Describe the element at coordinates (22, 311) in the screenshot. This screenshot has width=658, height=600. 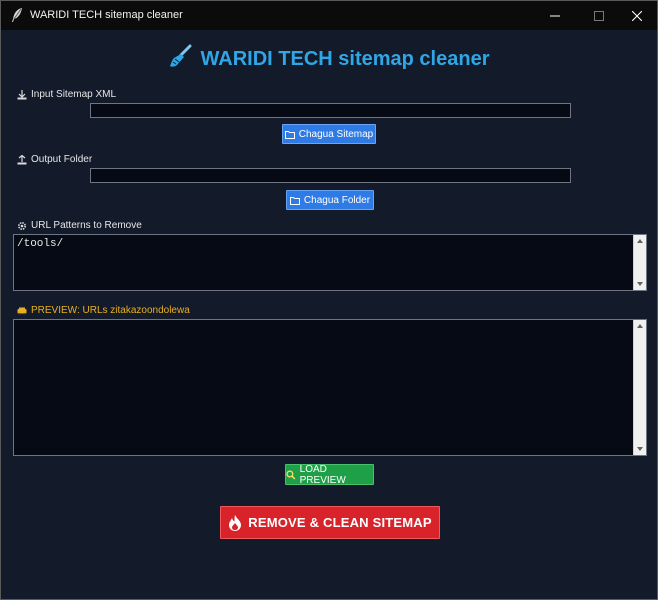
I see `car-icon` at that location.